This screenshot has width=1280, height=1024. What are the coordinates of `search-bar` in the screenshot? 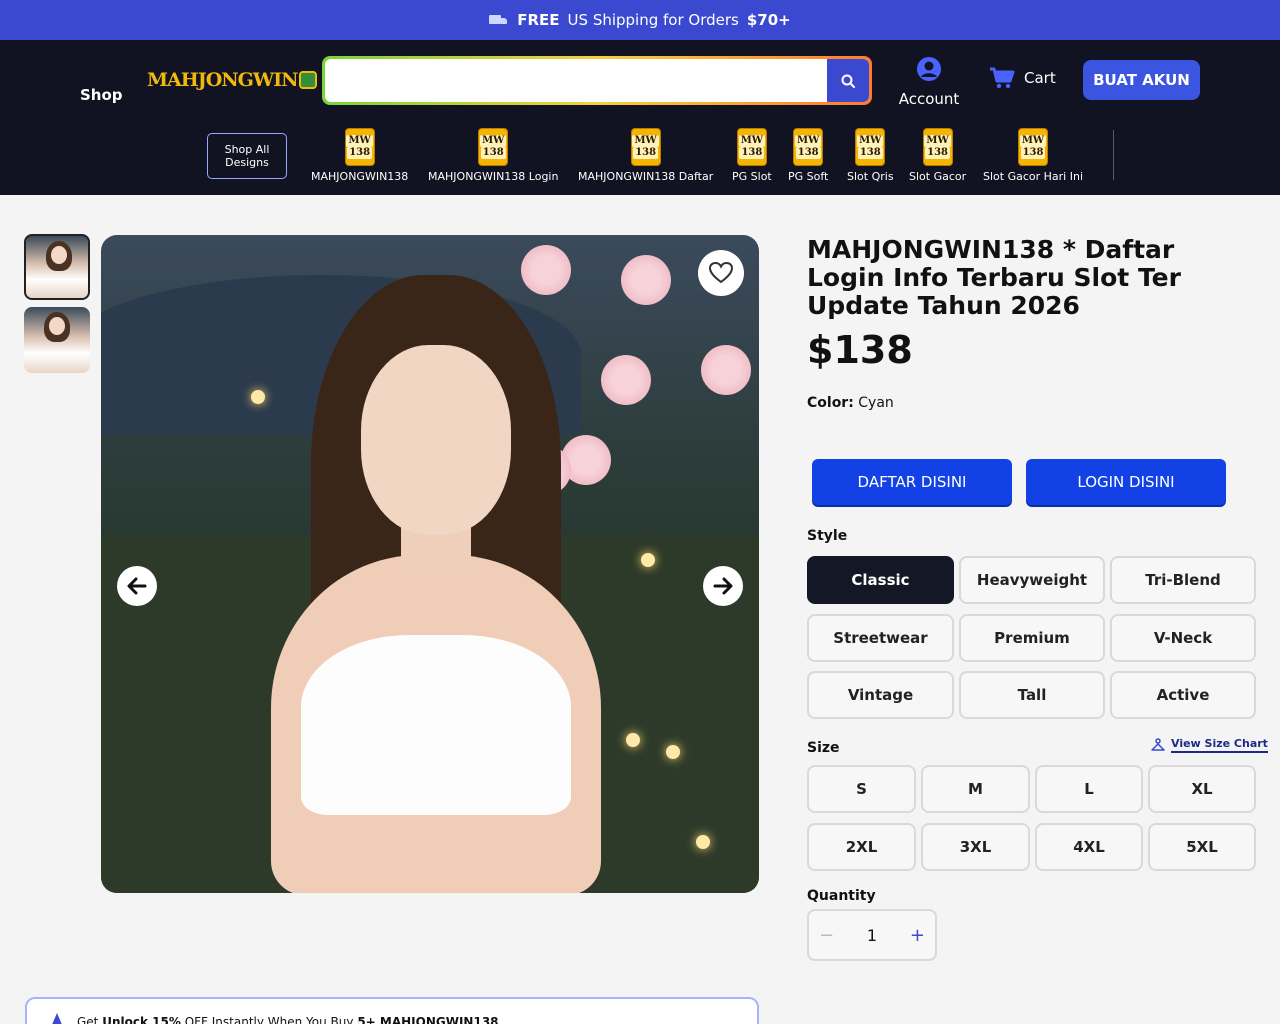 It's located at (597, 80).